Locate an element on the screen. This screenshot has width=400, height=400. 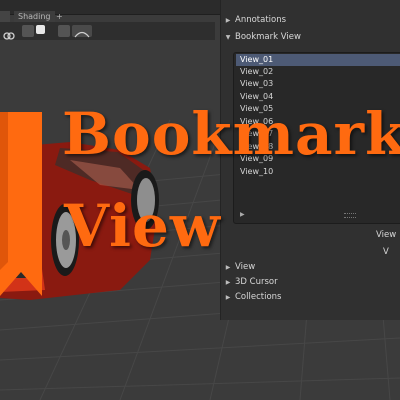
snap-toggle is located at coordinates (64, 31).